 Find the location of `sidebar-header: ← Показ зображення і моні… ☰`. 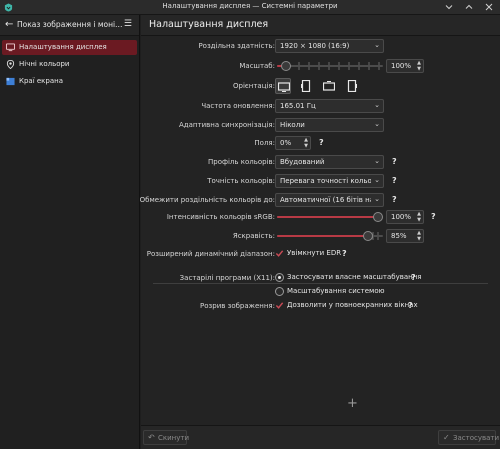

sidebar-header: ← Показ зображення і моні… ☰ is located at coordinates (69, 25).